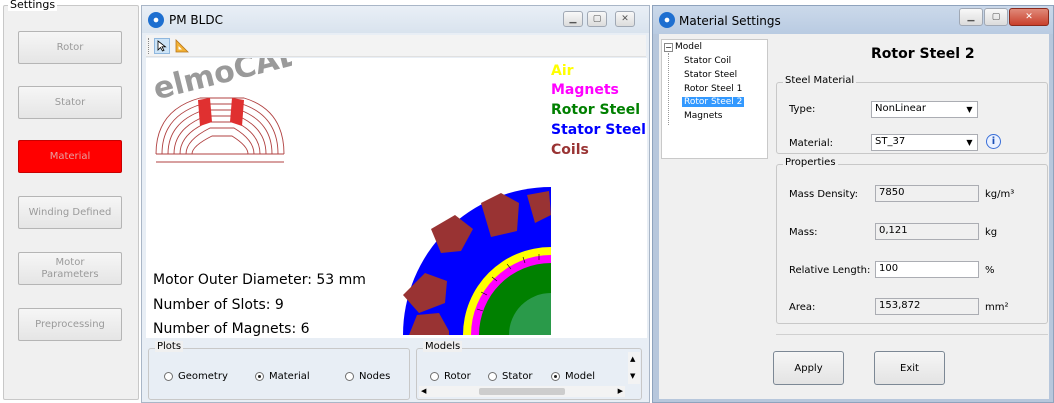 This screenshot has height=403, width=1054. Describe the element at coordinates (222, 82) in the screenshot. I see `logo-text: elmoCAD` at that location.